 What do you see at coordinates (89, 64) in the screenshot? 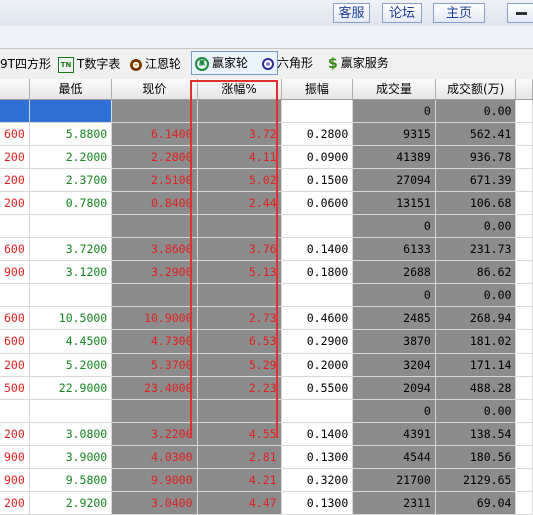
I see `toolbar-item-t-number-table: TN T数字表` at bounding box center [89, 64].